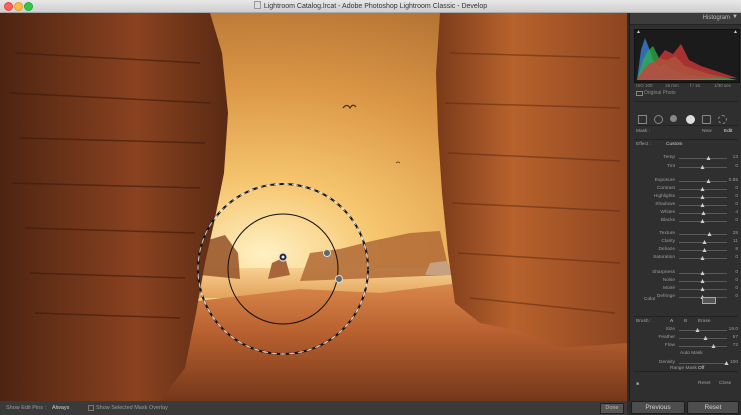 This screenshot has width=741, height=415. What do you see at coordinates (685, 321) in the screenshot?
I see `brush-b-button: B` at bounding box center [685, 321].